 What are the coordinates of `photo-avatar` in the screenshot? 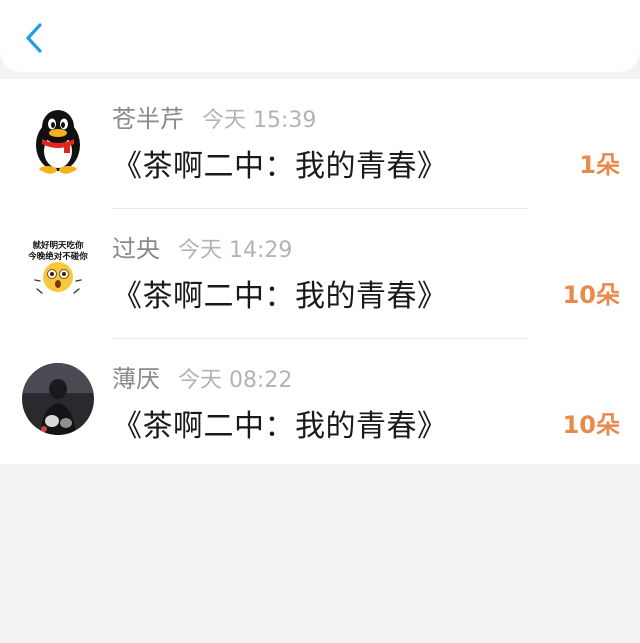 It's located at (58, 399).